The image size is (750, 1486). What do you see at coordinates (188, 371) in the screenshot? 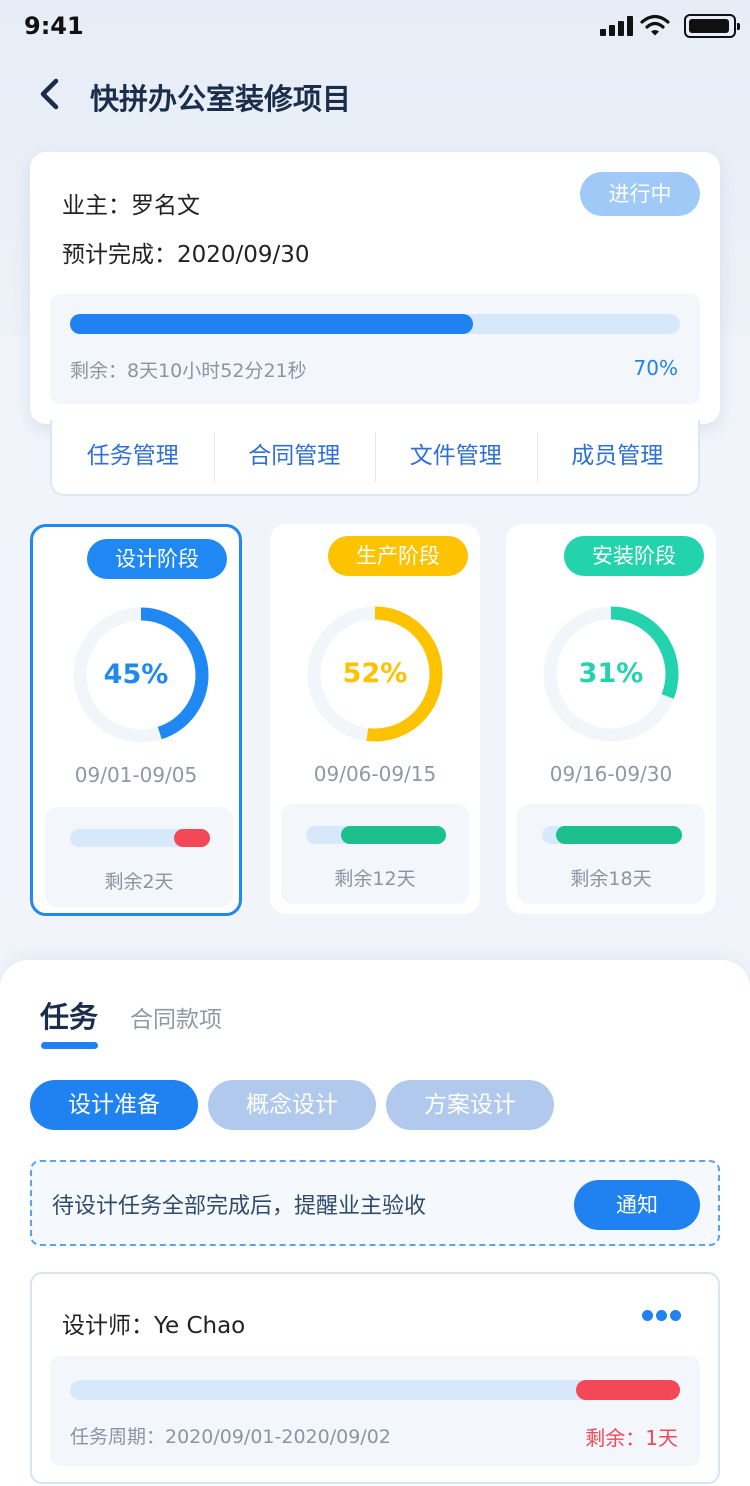
I see `remaining-time: 剩余：8天10小时52分21秒` at bounding box center [188, 371].